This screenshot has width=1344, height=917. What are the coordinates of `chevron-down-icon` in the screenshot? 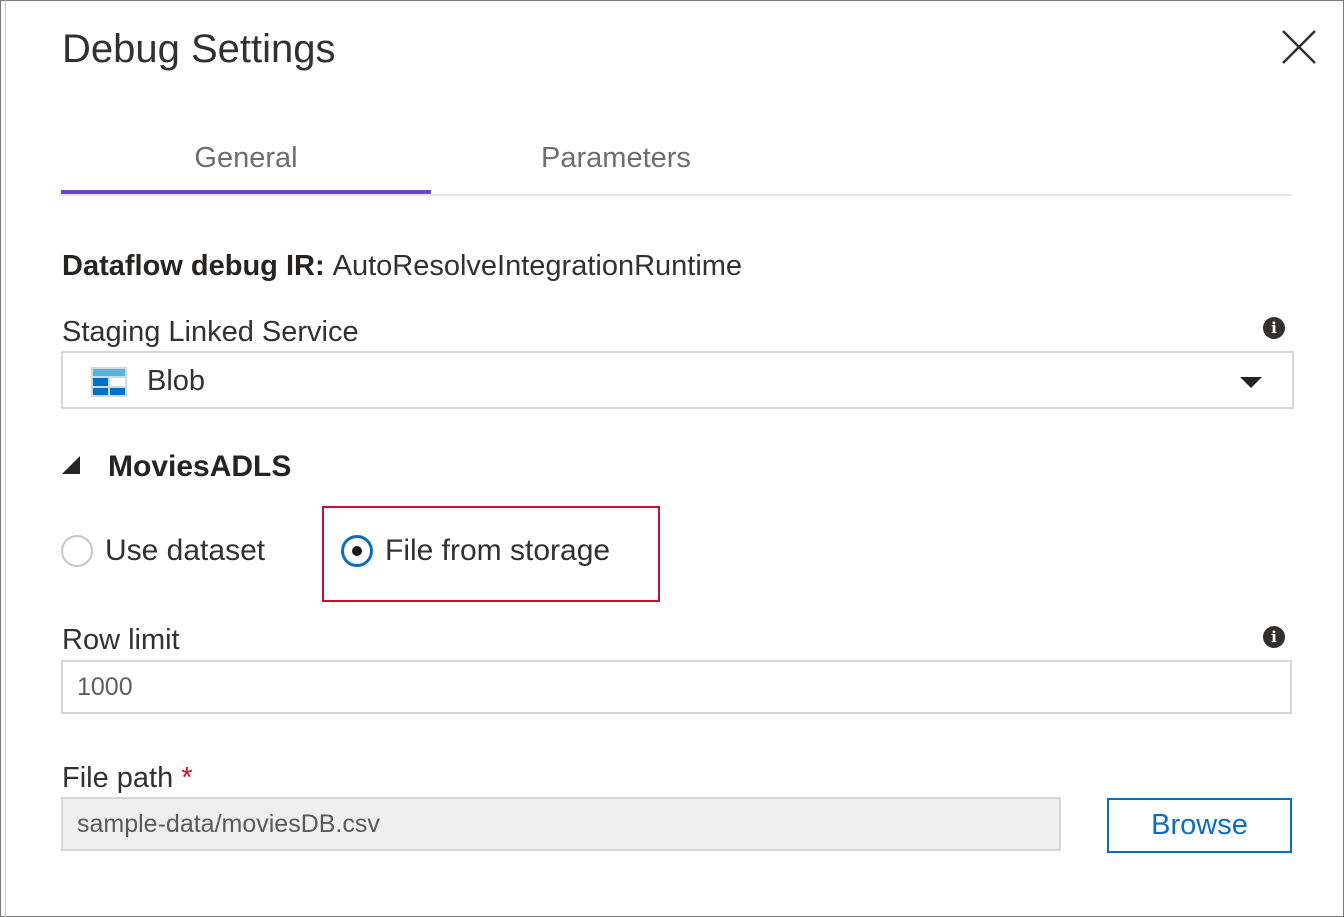 It's located at (1251, 382).